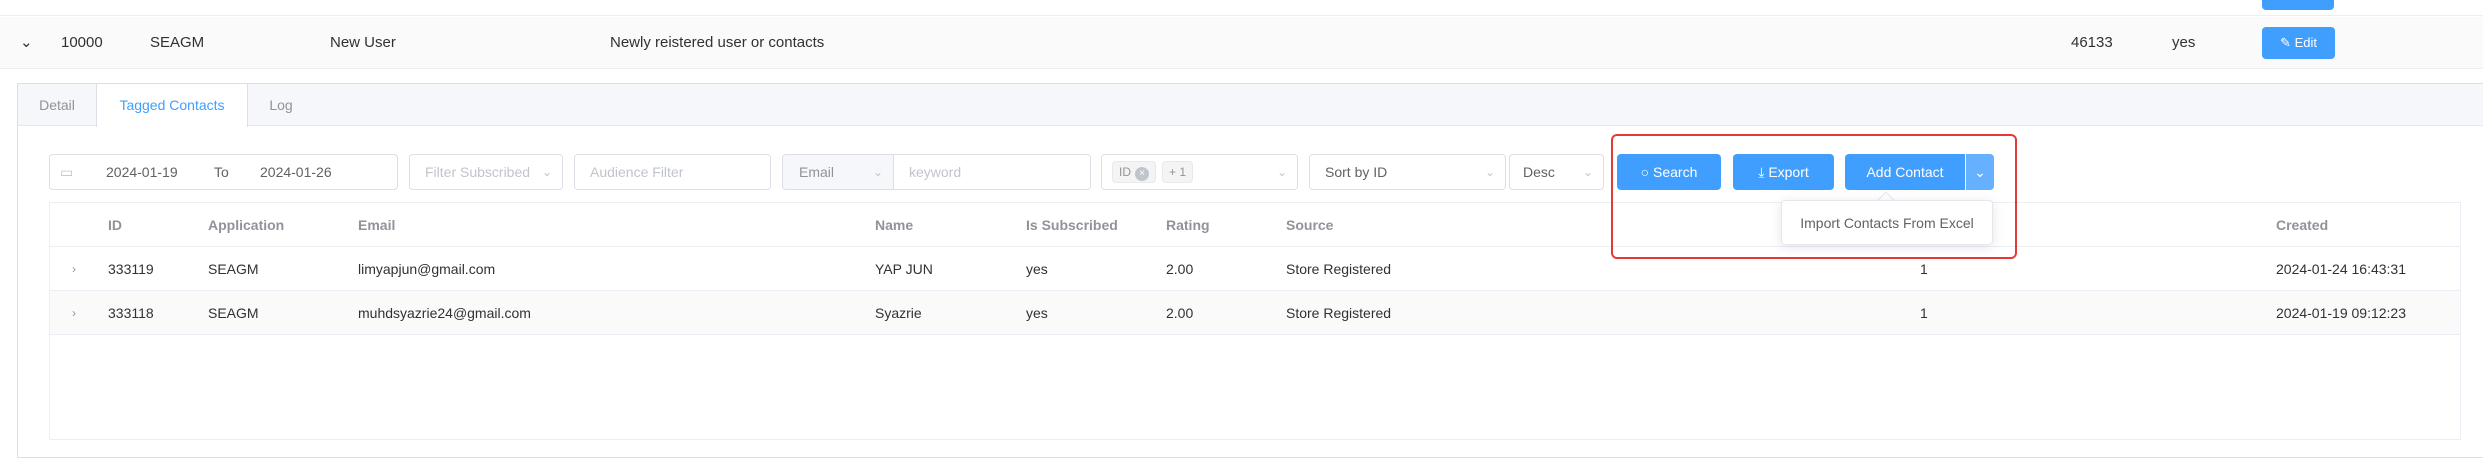  I want to click on date-range-picker: ▭ 2024-01-19 To 2024-01-26, so click(223, 172).